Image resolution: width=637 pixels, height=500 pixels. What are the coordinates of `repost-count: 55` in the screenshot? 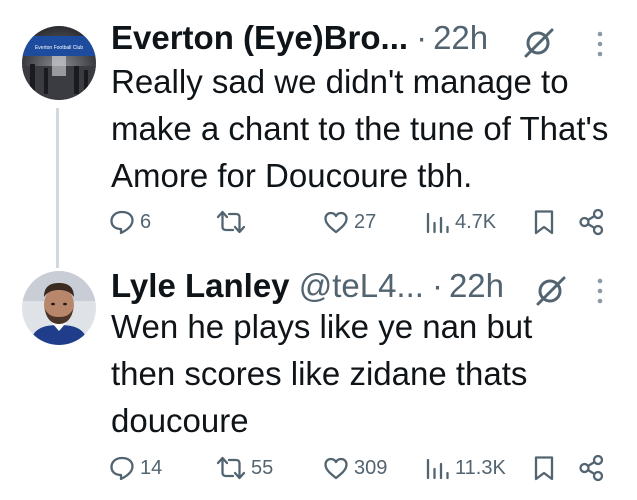 It's located at (262, 467).